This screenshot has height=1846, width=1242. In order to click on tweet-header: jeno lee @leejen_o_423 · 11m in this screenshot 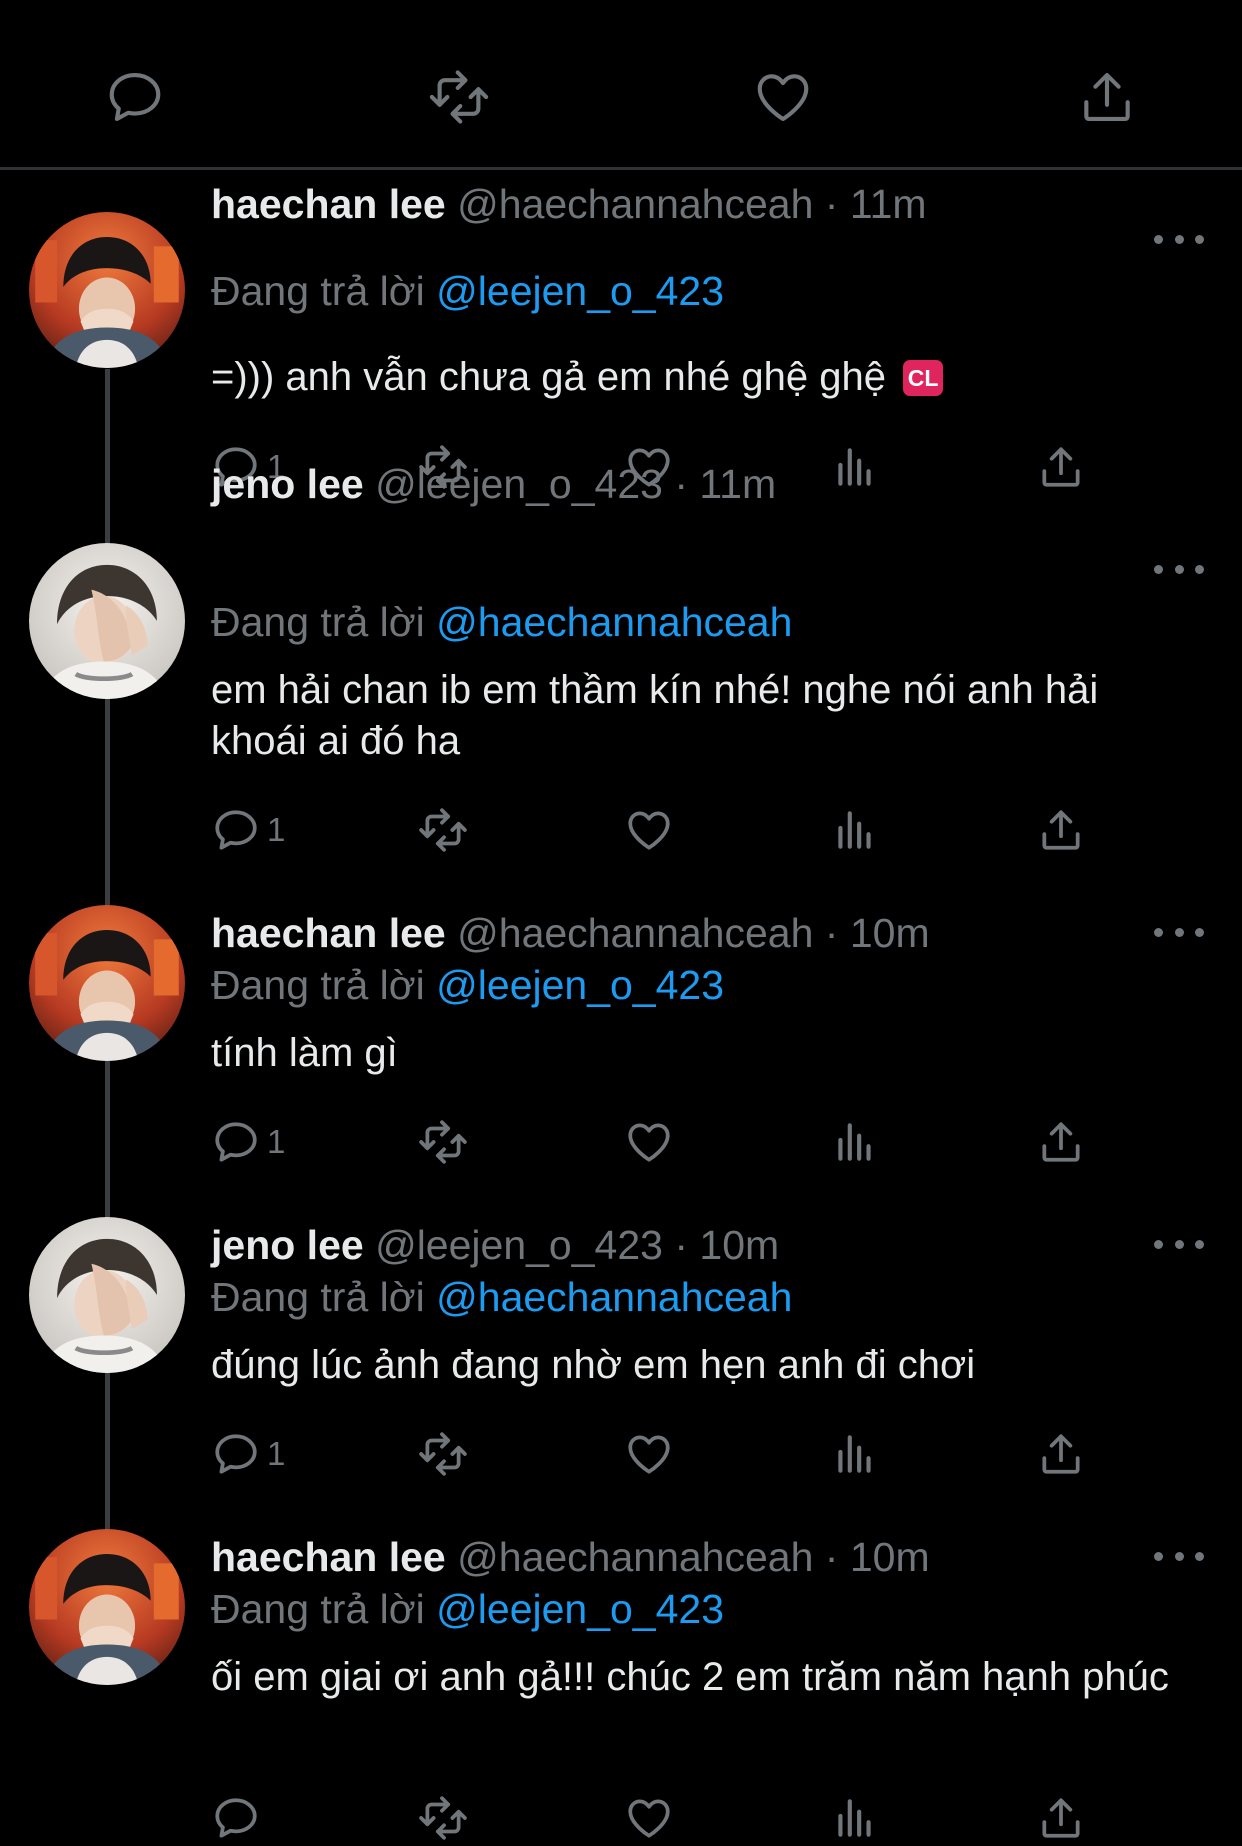, I will do `click(493, 484)`.